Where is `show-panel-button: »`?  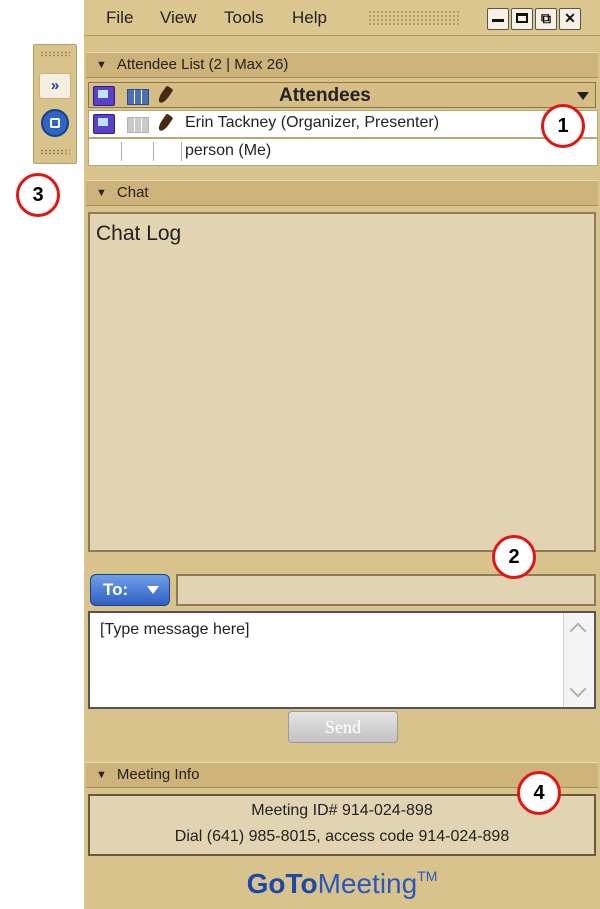 show-panel-button: » is located at coordinates (55, 86).